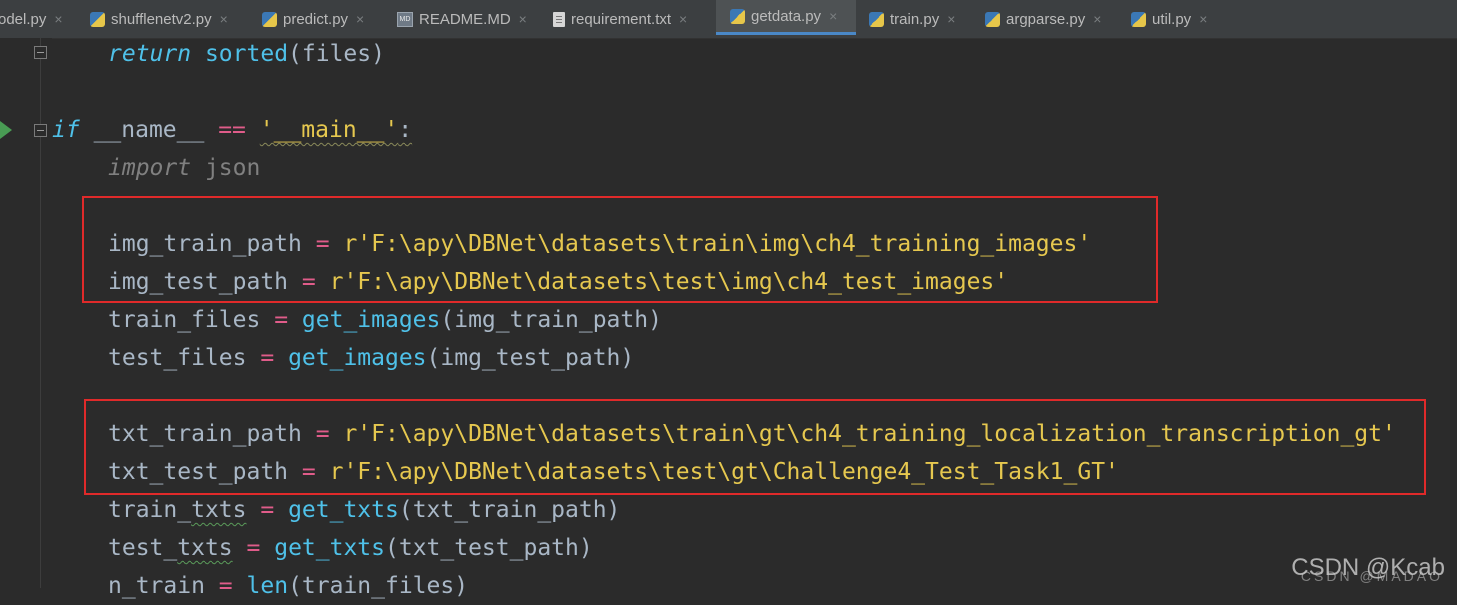 The image size is (1457, 605). I want to click on tab-train-py: train.py ×, so click(912, 19).